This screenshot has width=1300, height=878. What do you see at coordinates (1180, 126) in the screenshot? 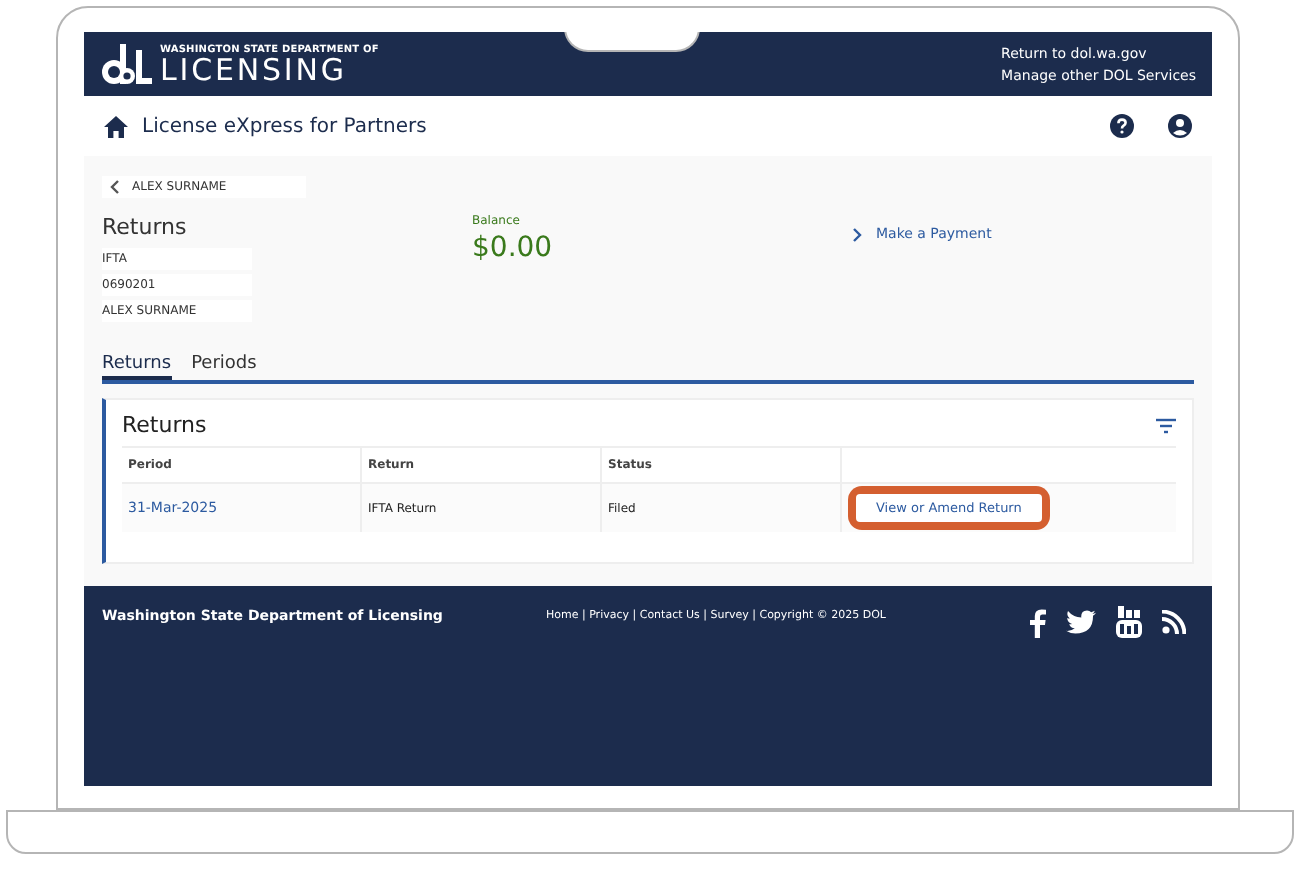
I see `user-icon` at bounding box center [1180, 126].